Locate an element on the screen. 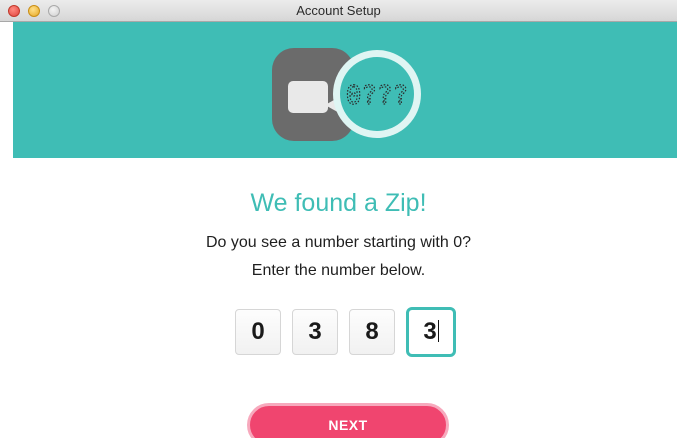  zip-digit-1-value: 0 is located at coordinates (258, 331).